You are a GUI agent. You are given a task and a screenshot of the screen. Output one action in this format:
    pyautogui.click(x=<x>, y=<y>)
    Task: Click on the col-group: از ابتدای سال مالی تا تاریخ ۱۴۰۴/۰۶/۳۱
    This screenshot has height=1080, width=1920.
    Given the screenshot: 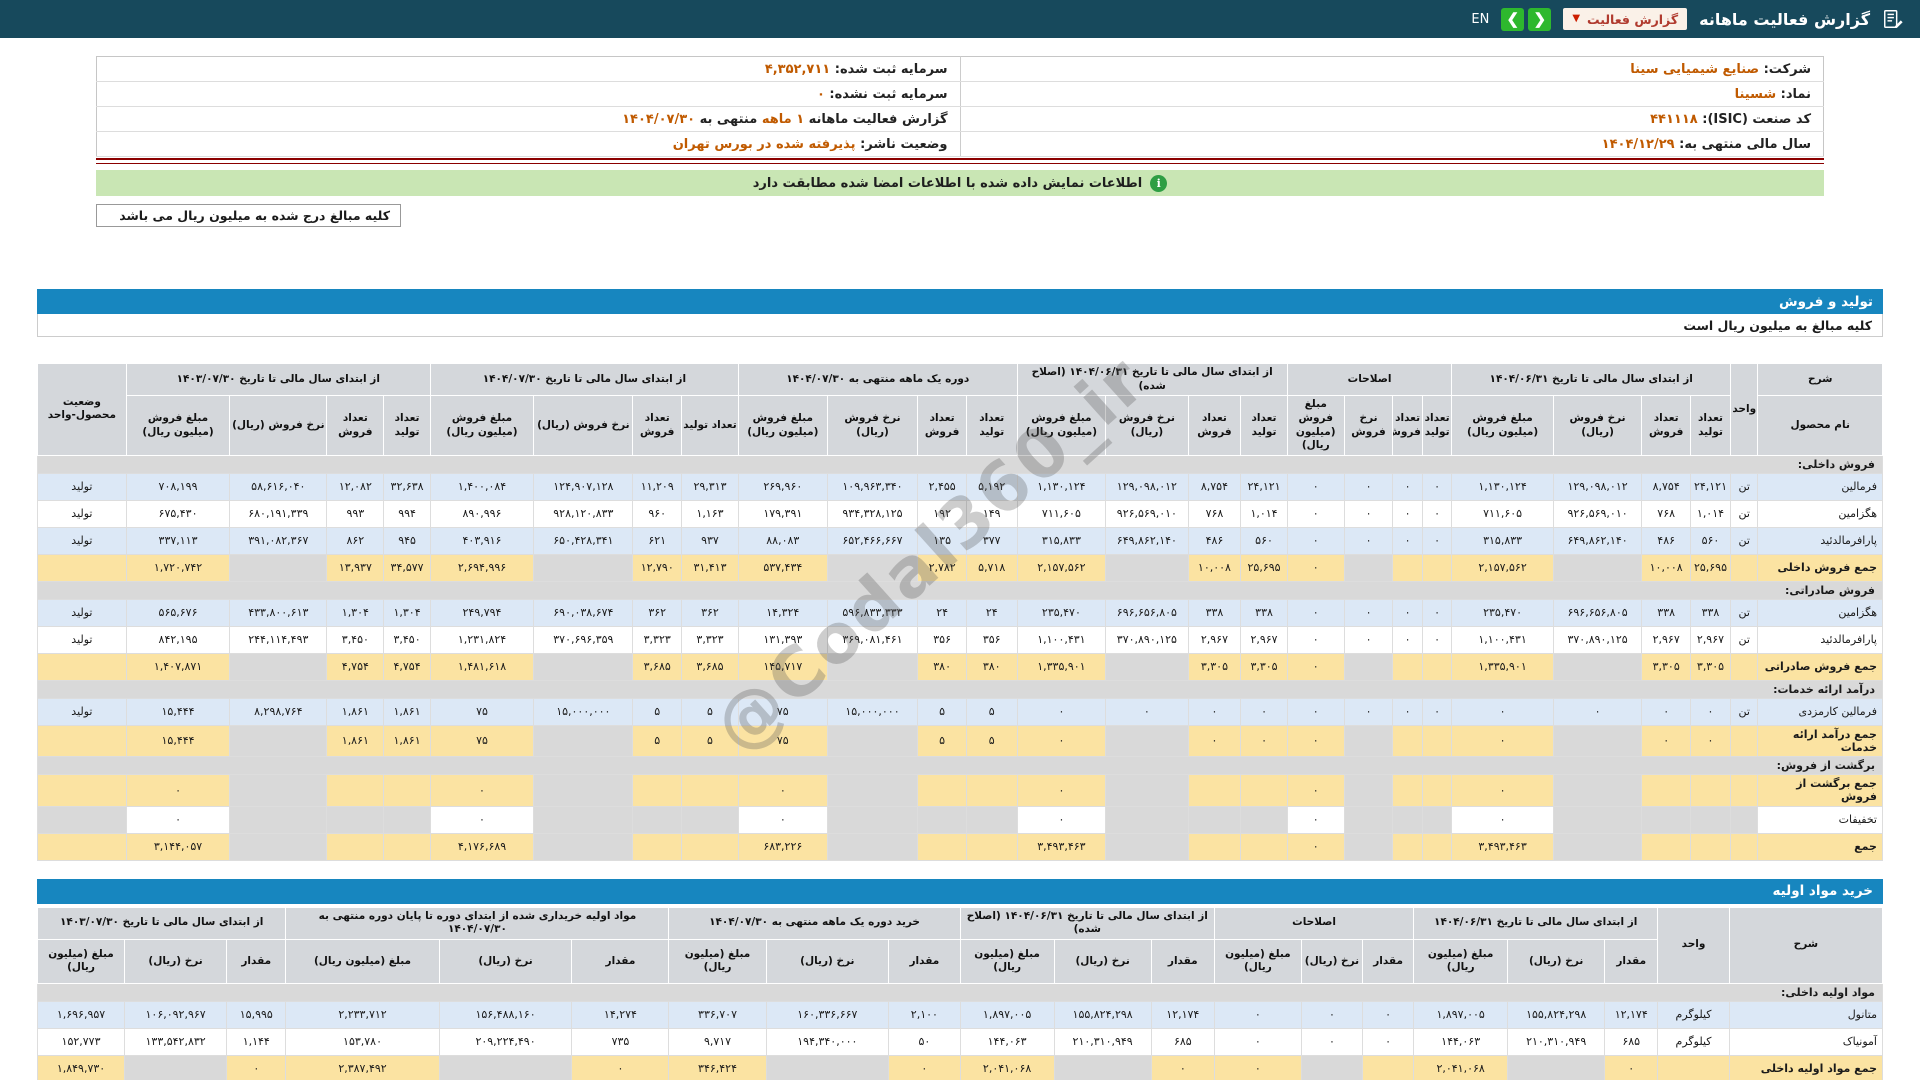 What is the action you would take?
    pyautogui.click(x=1536, y=923)
    